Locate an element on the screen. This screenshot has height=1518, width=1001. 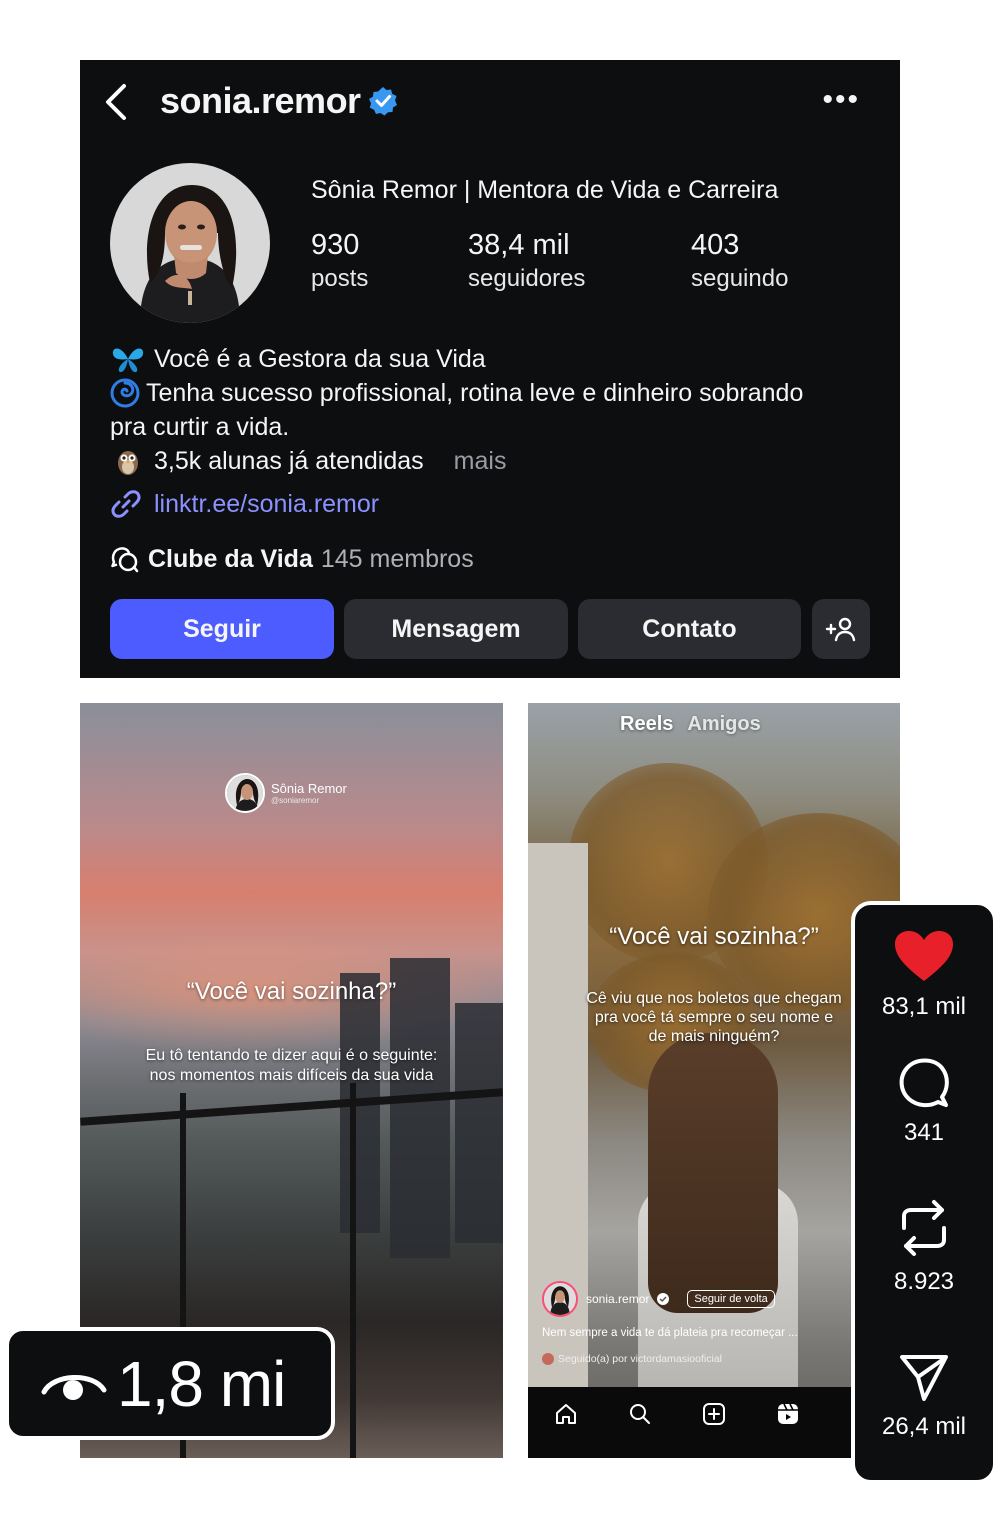
views-badge: 1,8 mi is located at coordinates (170, 1383).